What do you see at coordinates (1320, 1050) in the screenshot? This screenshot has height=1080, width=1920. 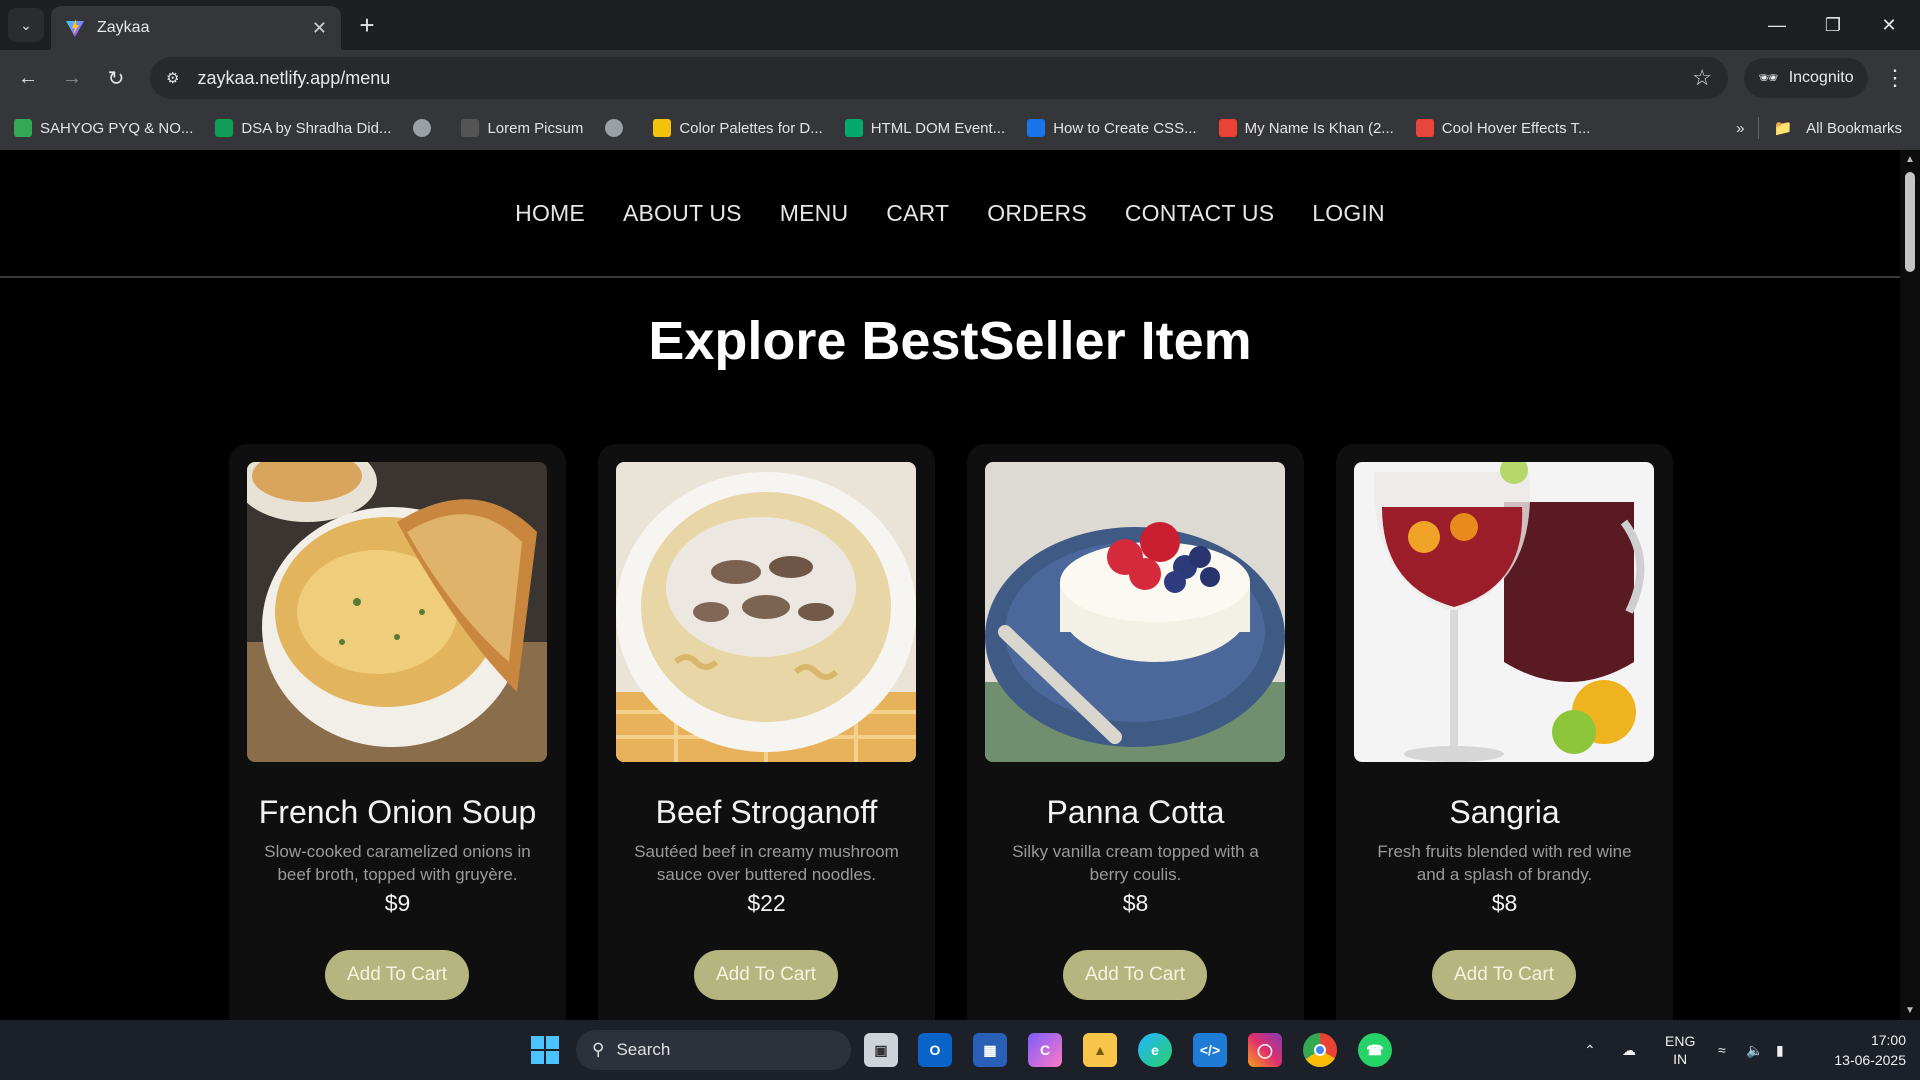 I see `chrome-icon` at bounding box center [1320, 1050].